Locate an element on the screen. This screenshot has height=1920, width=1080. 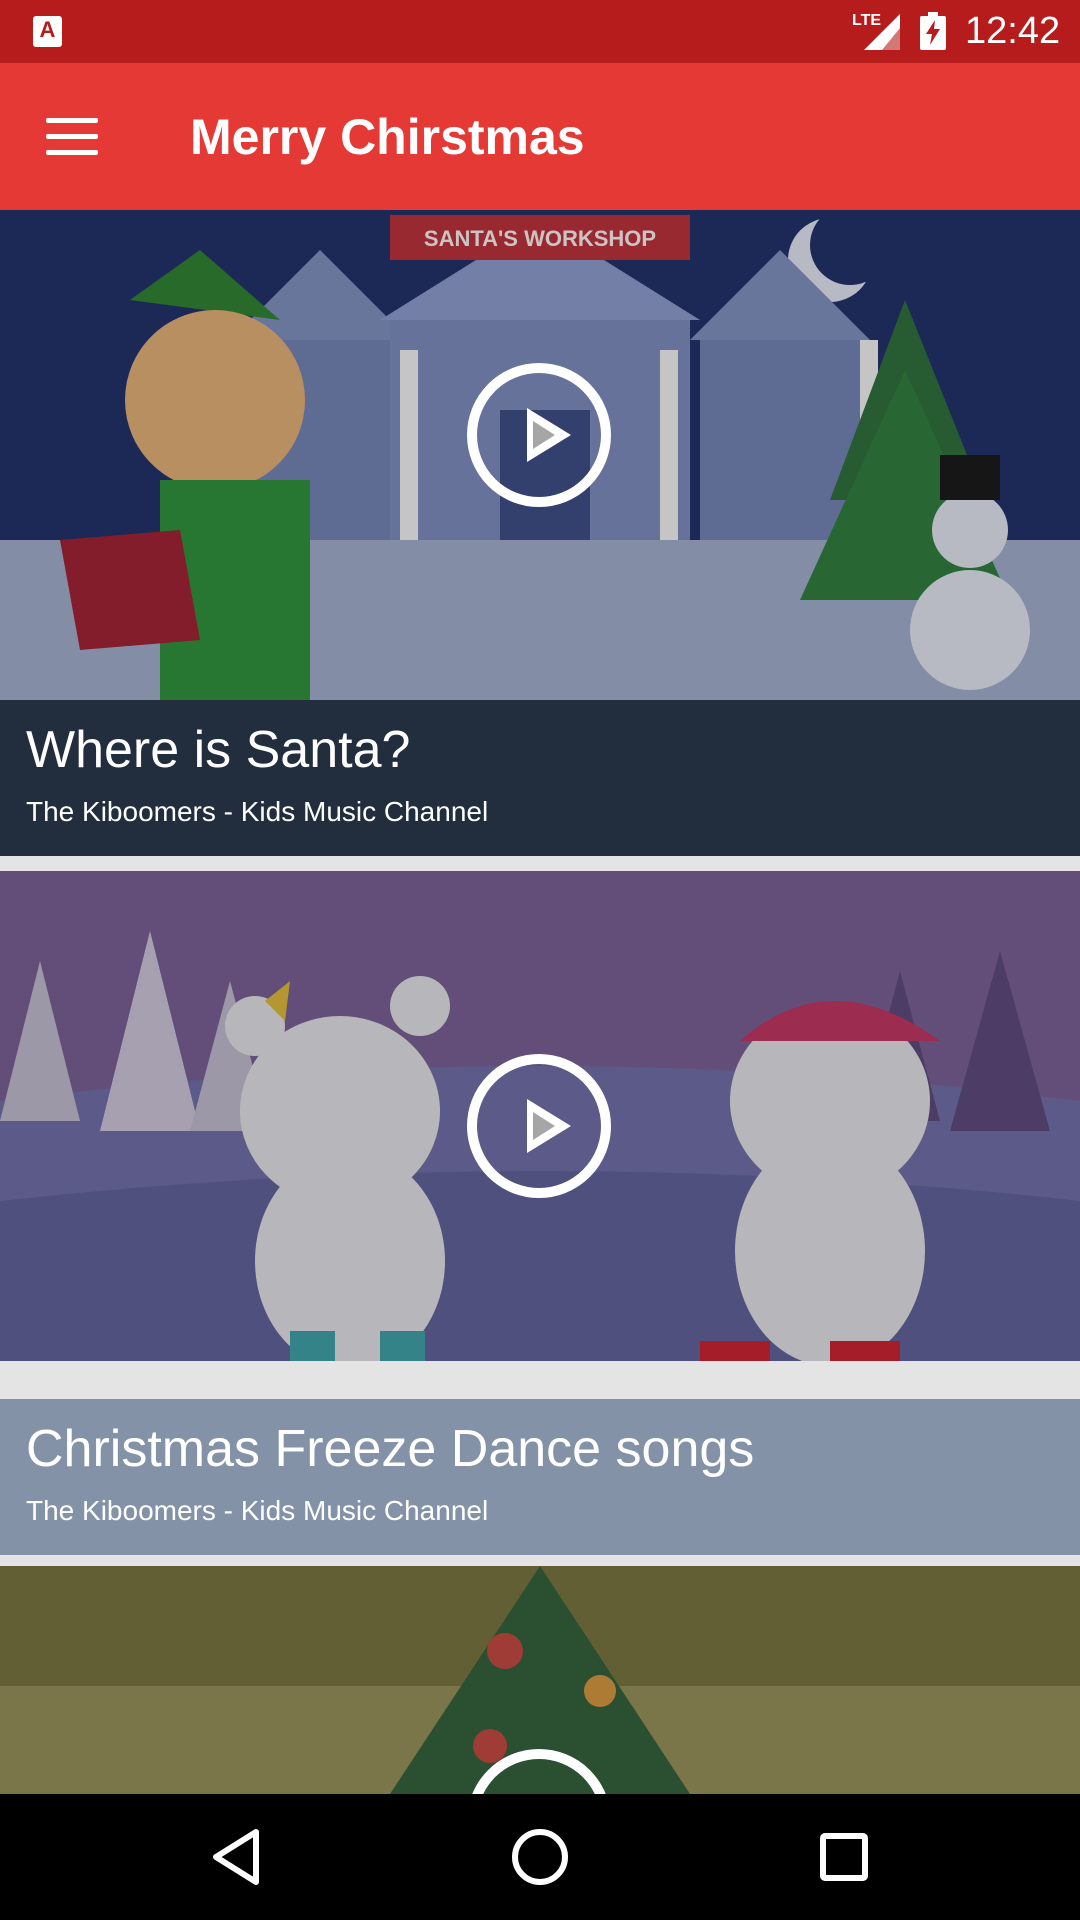
recents-square-icon is located at coordinates (844, 1857).